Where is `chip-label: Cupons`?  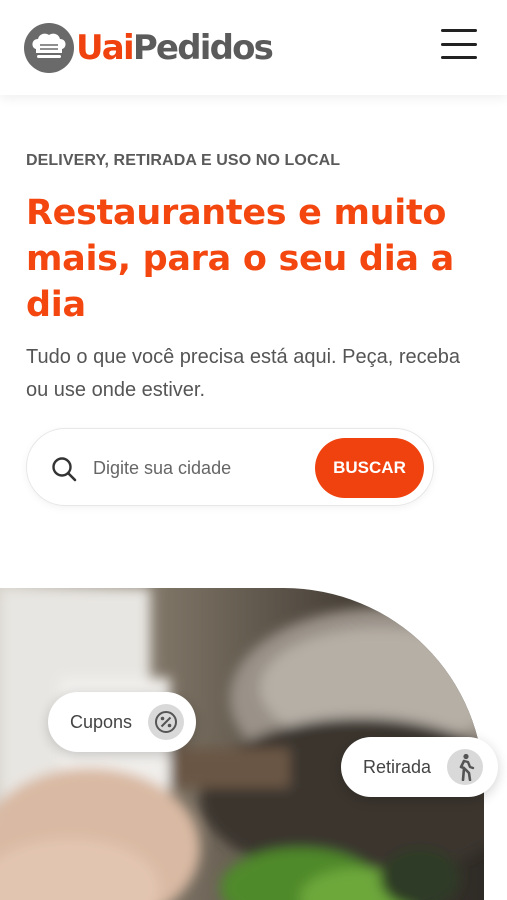
chip-label: Cupons is located at coordinates (101, 721).